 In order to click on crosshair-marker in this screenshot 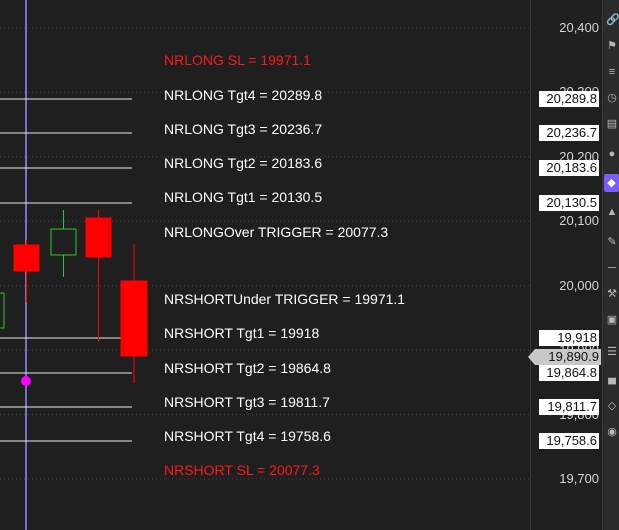, I will do `click(26, 381)`.